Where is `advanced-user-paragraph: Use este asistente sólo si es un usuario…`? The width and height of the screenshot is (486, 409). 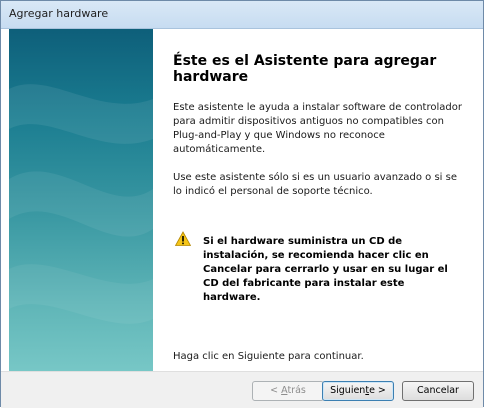 advanced-user-paragraph: Use este asistente sólo si es un usuario… is located at coordinates (315, 184).